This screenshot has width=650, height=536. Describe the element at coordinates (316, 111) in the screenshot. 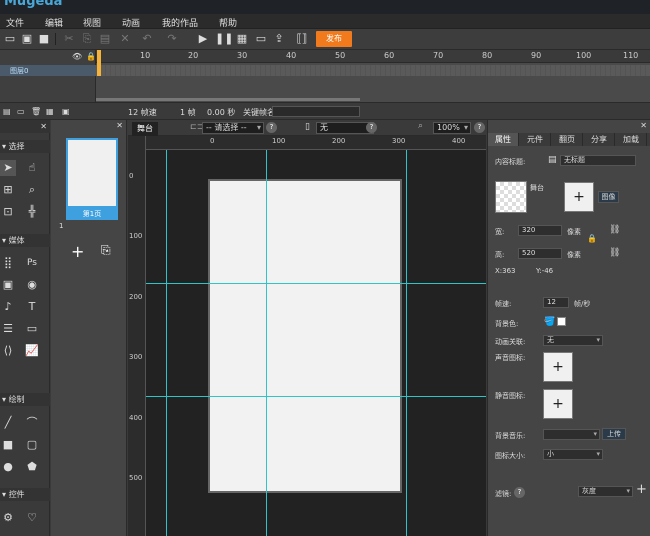

I see `keyframe-name-input` at that location.